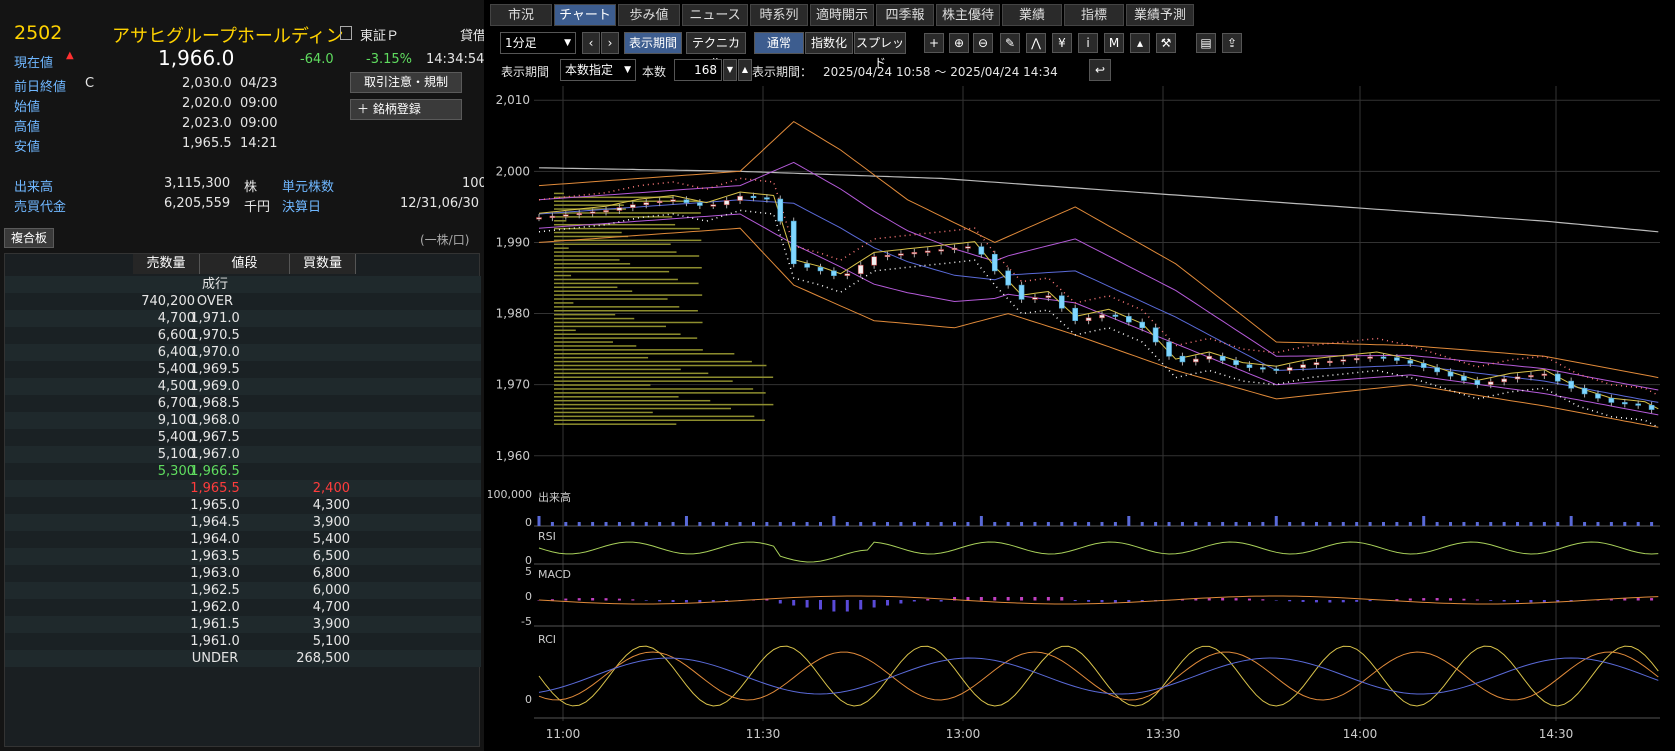 This screenshot has height=751, width=1675. What do you see at coordinates (243, 590) in the screenshot?
I see `board-row: 1,962.5 6,000` at bounding box center [243, 590].